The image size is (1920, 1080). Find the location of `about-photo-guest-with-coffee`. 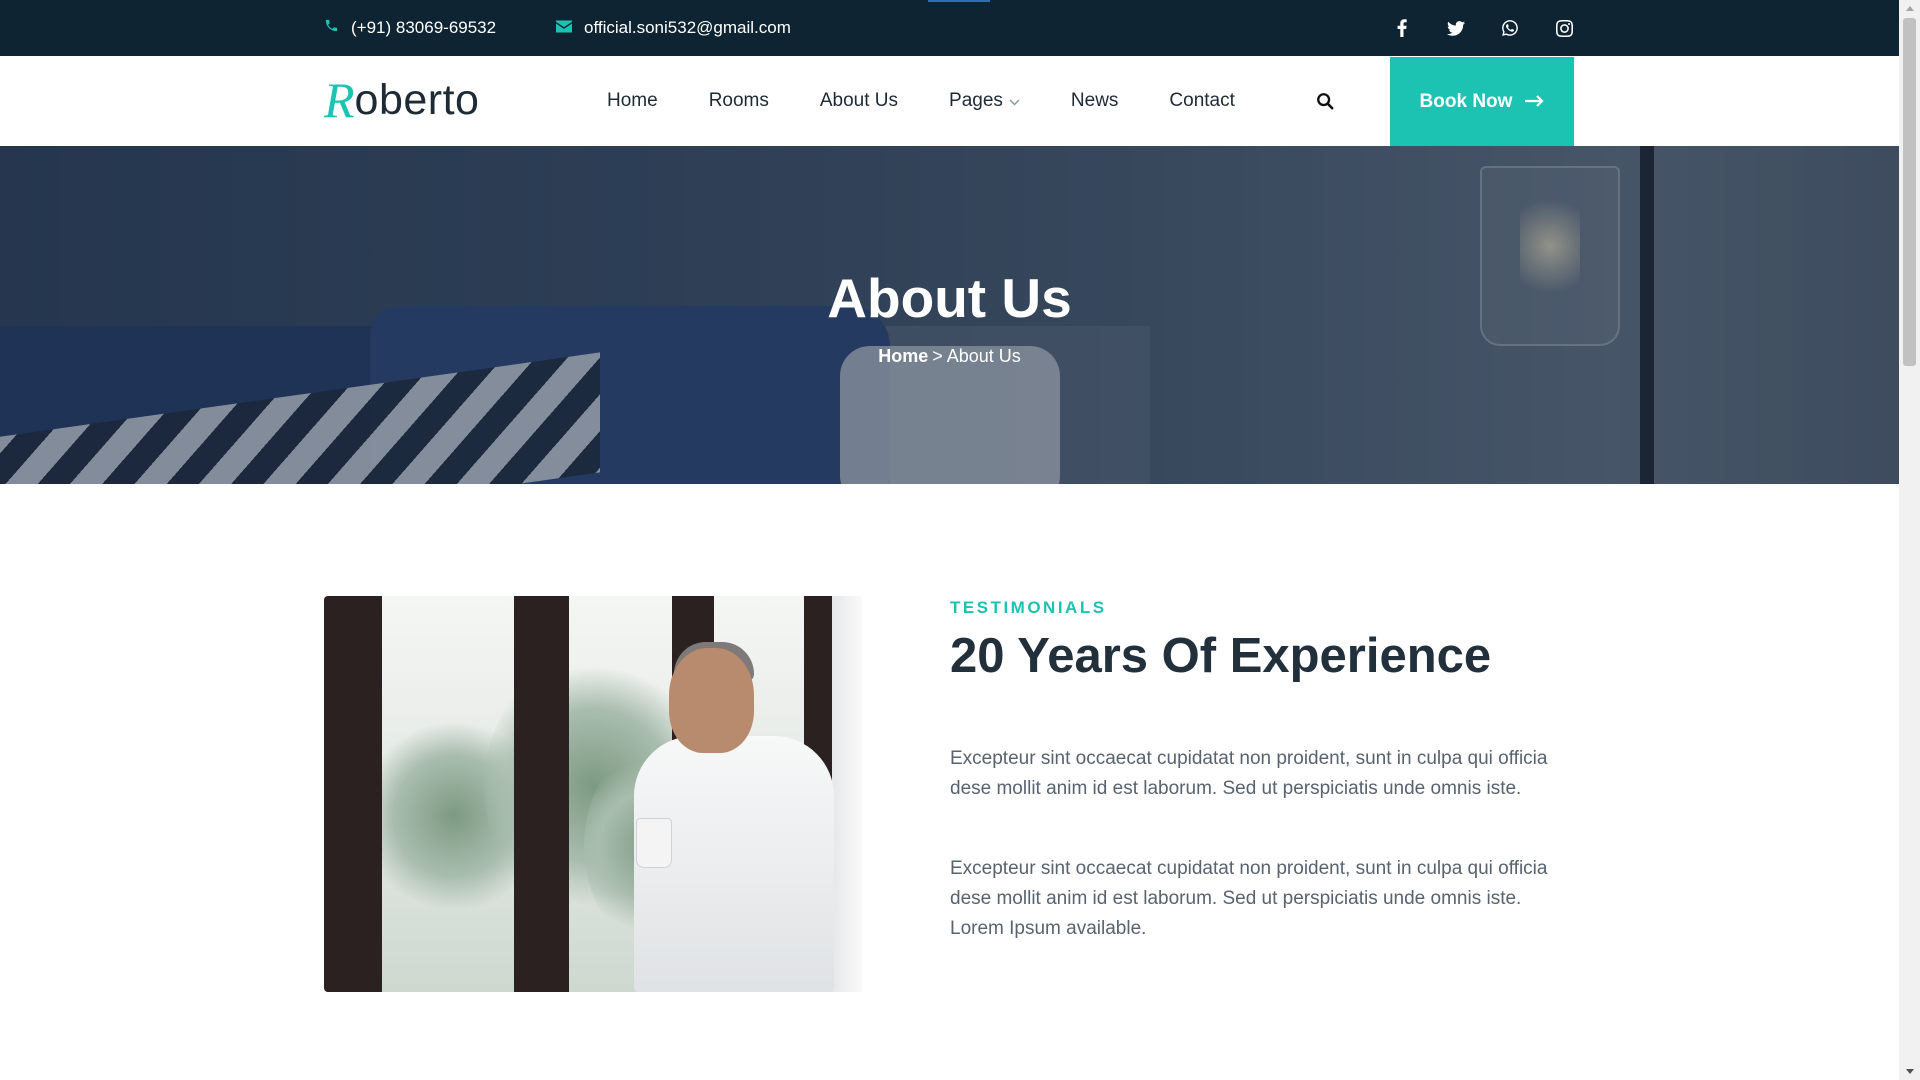

about-photo-guest-with-coffee is located at coordinates (593, 794).